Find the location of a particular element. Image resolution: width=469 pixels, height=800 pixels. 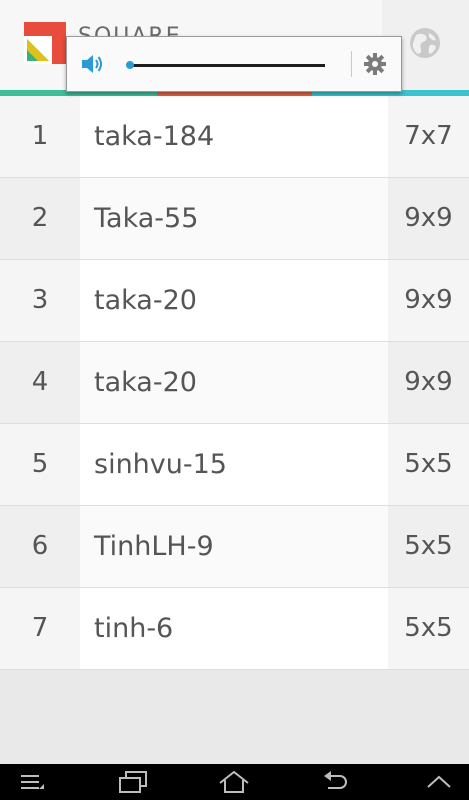

recent-apps-icon is located at coordinates (133, 782).